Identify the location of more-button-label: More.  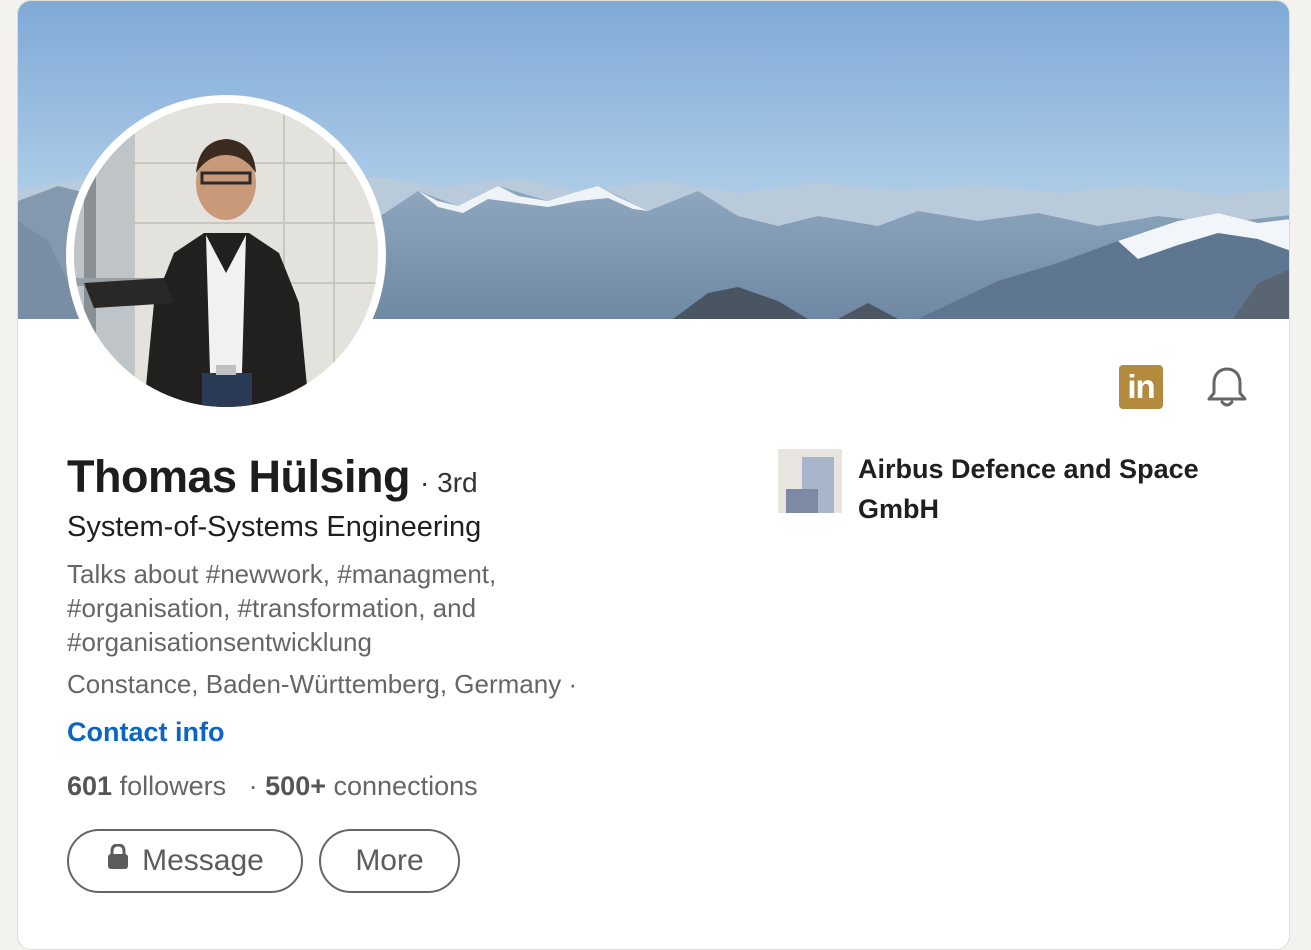
(389, 860).